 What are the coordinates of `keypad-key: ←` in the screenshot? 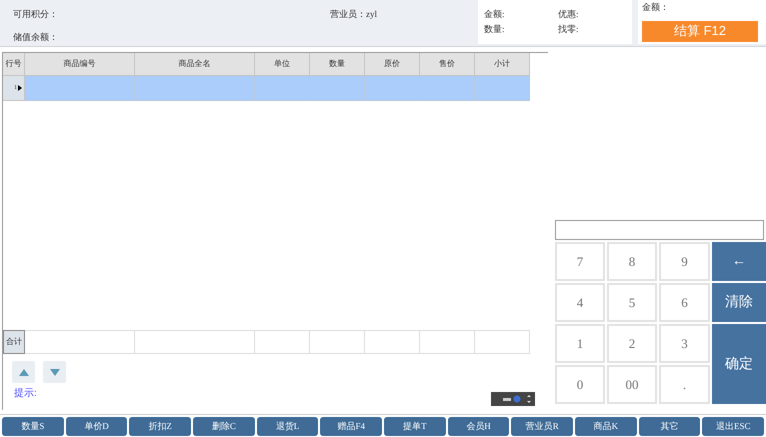 It's located at (739, 261).